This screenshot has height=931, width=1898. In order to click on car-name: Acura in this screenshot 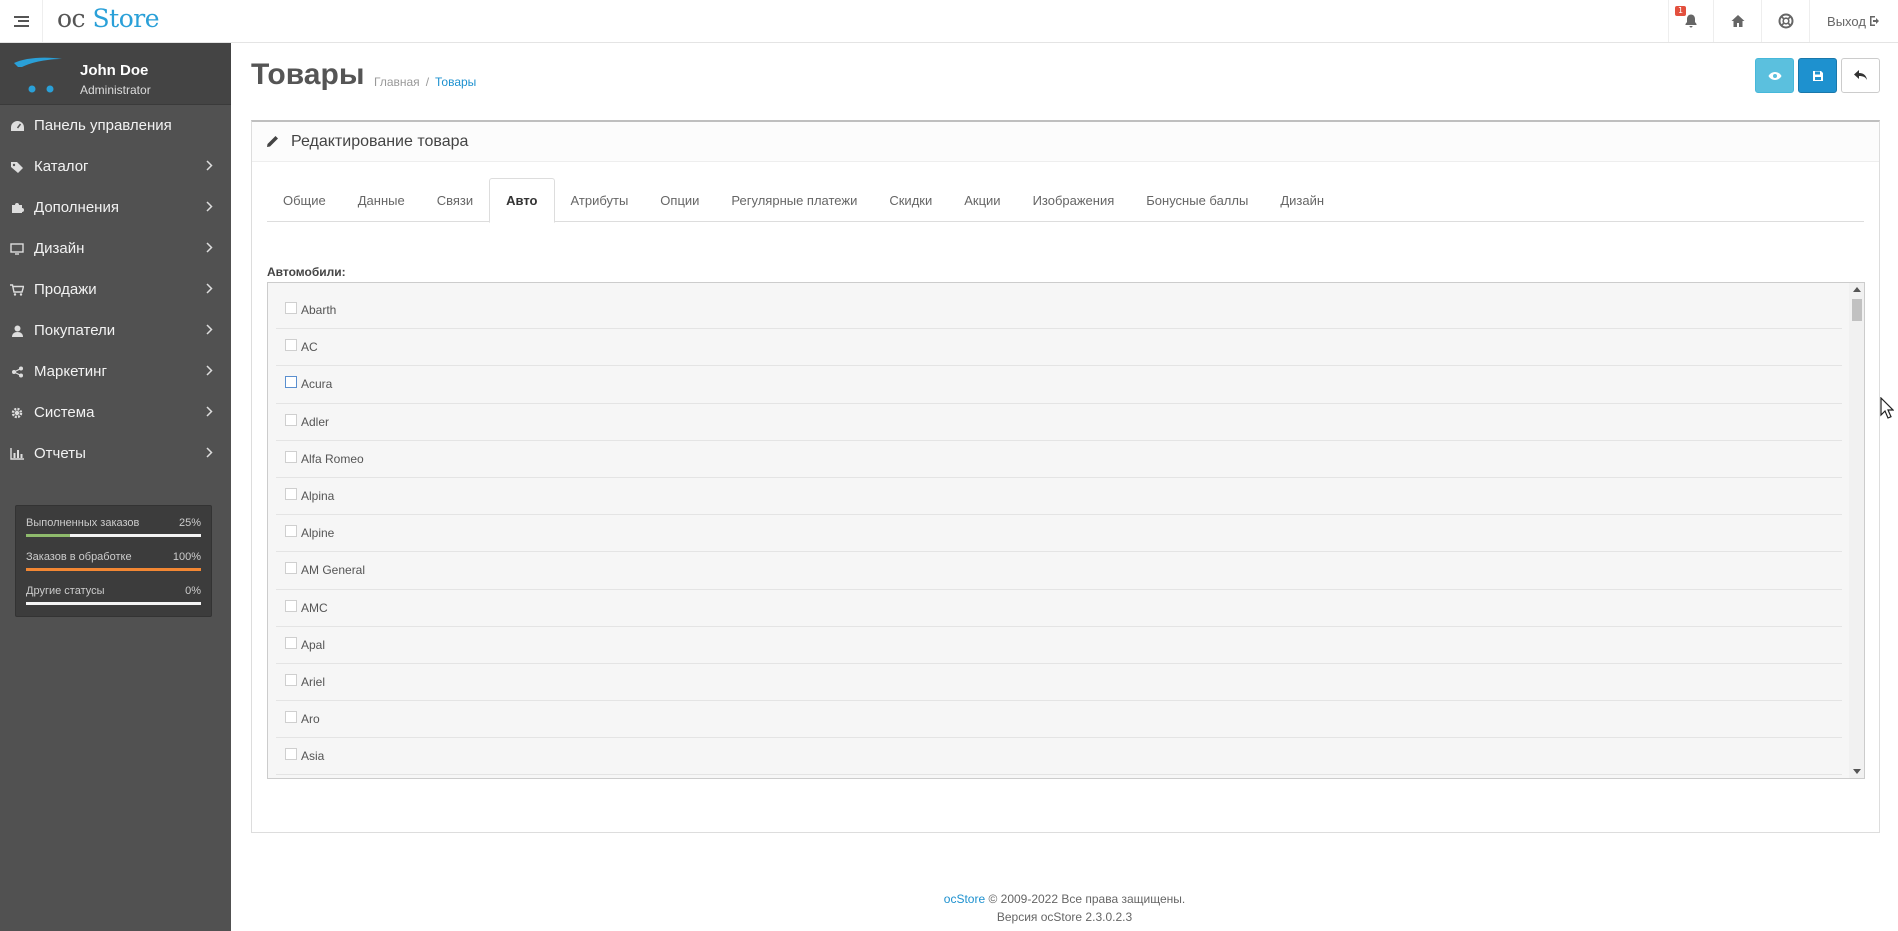, I will do `click(317, 384)`.